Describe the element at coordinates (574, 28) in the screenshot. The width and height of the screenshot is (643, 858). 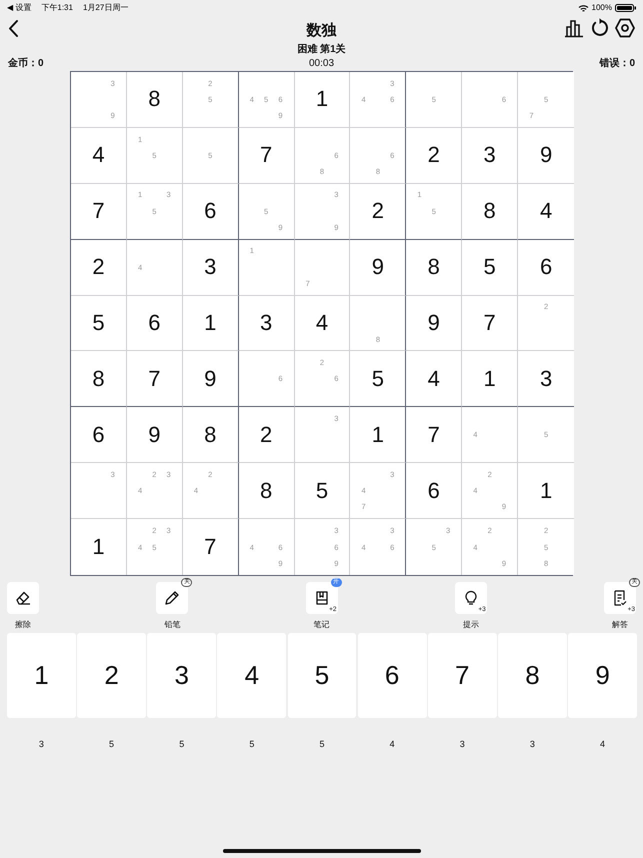
I see `bar-chart-icon` at that location.